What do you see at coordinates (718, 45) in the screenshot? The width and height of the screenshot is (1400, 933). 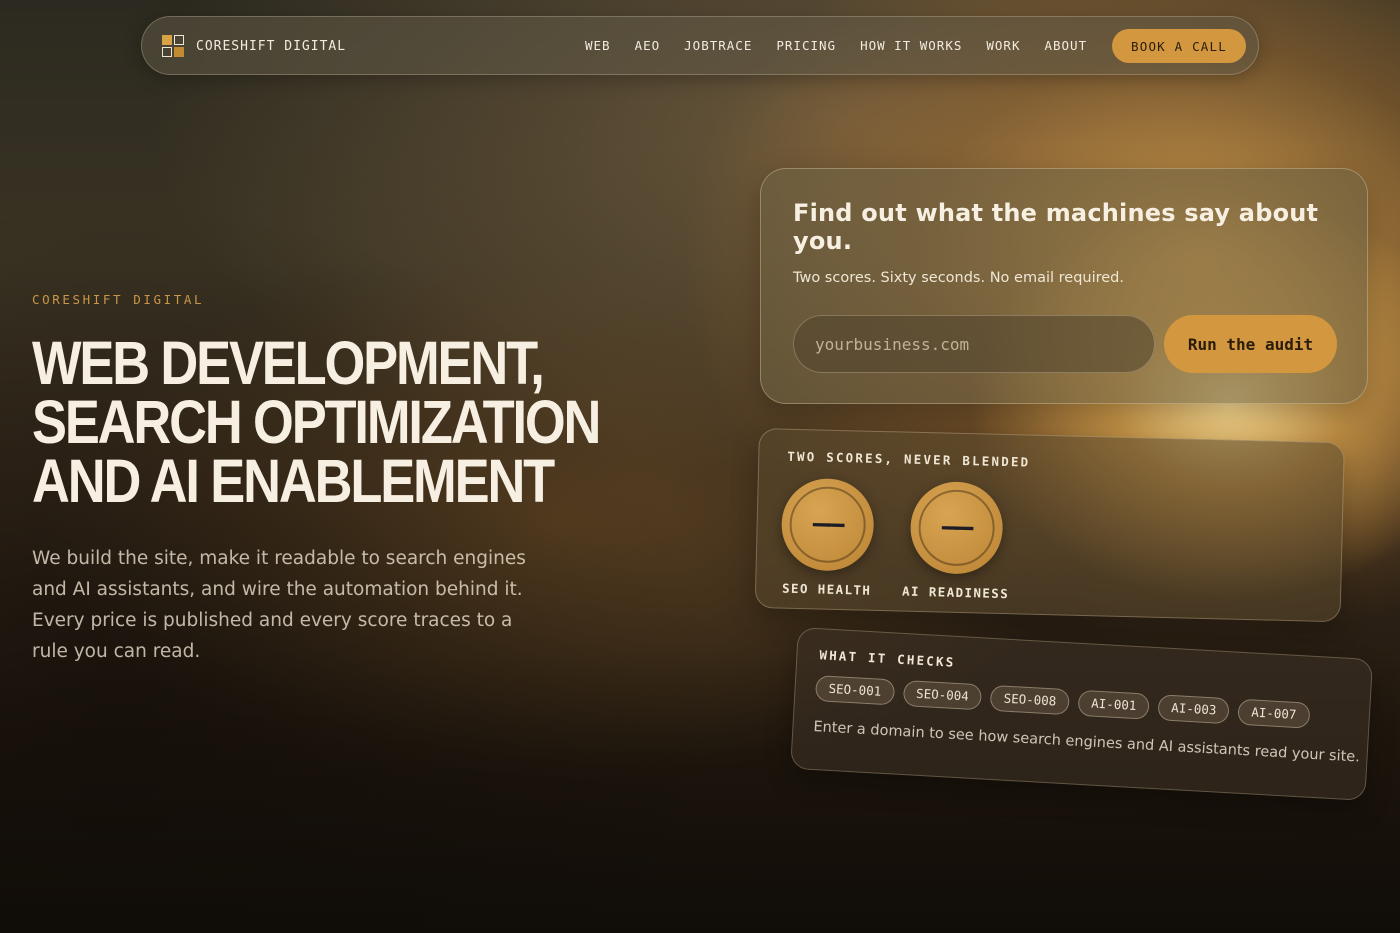 I see `nav-link-jobtrace: JOBTRACE` at bounding box center [718, 45].